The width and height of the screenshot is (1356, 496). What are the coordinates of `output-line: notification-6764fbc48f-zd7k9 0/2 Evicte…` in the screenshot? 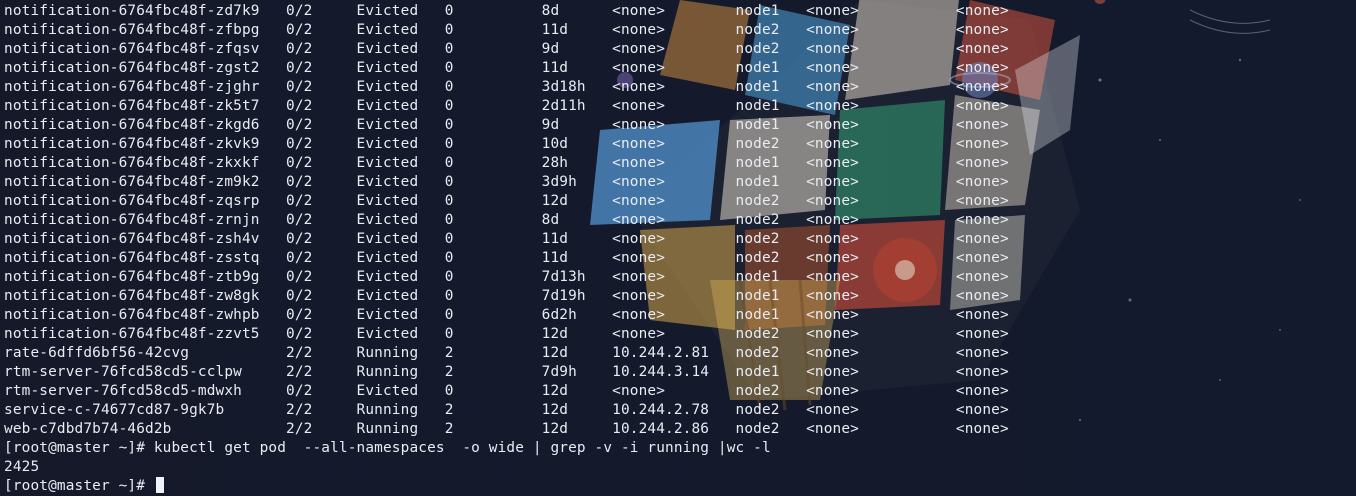 It's located at (506, 11).